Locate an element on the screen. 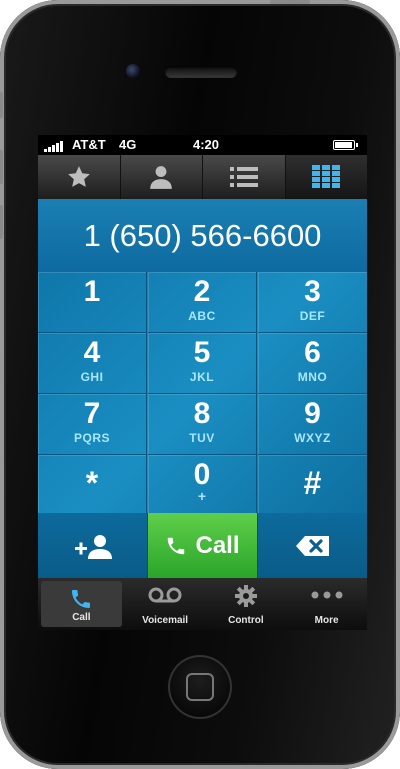 Image resolution: width=400 pixels, height=769 pixels. key-8: 8 TUV is located at coordinates (202, 424).